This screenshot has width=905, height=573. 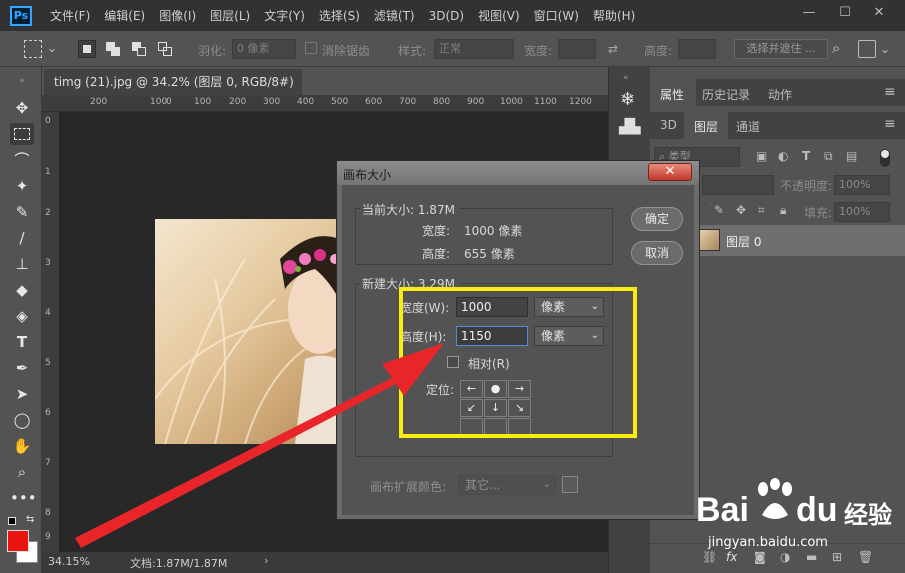 What do you see at coordinates (775, 498) in the screenshot?
I see `paw-icon` at bounding box center [775, 498].